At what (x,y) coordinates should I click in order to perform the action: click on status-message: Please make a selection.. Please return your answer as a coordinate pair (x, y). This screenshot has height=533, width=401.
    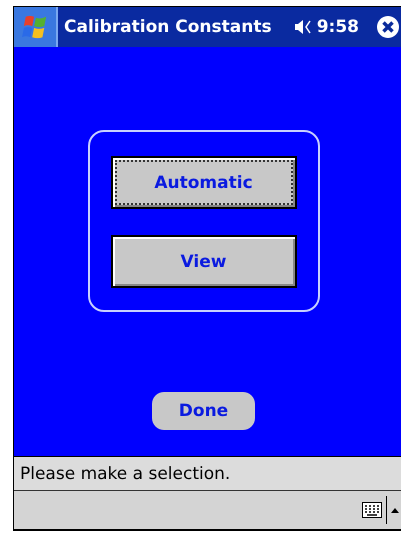
    Looking at the image, I should click on (125, 474).